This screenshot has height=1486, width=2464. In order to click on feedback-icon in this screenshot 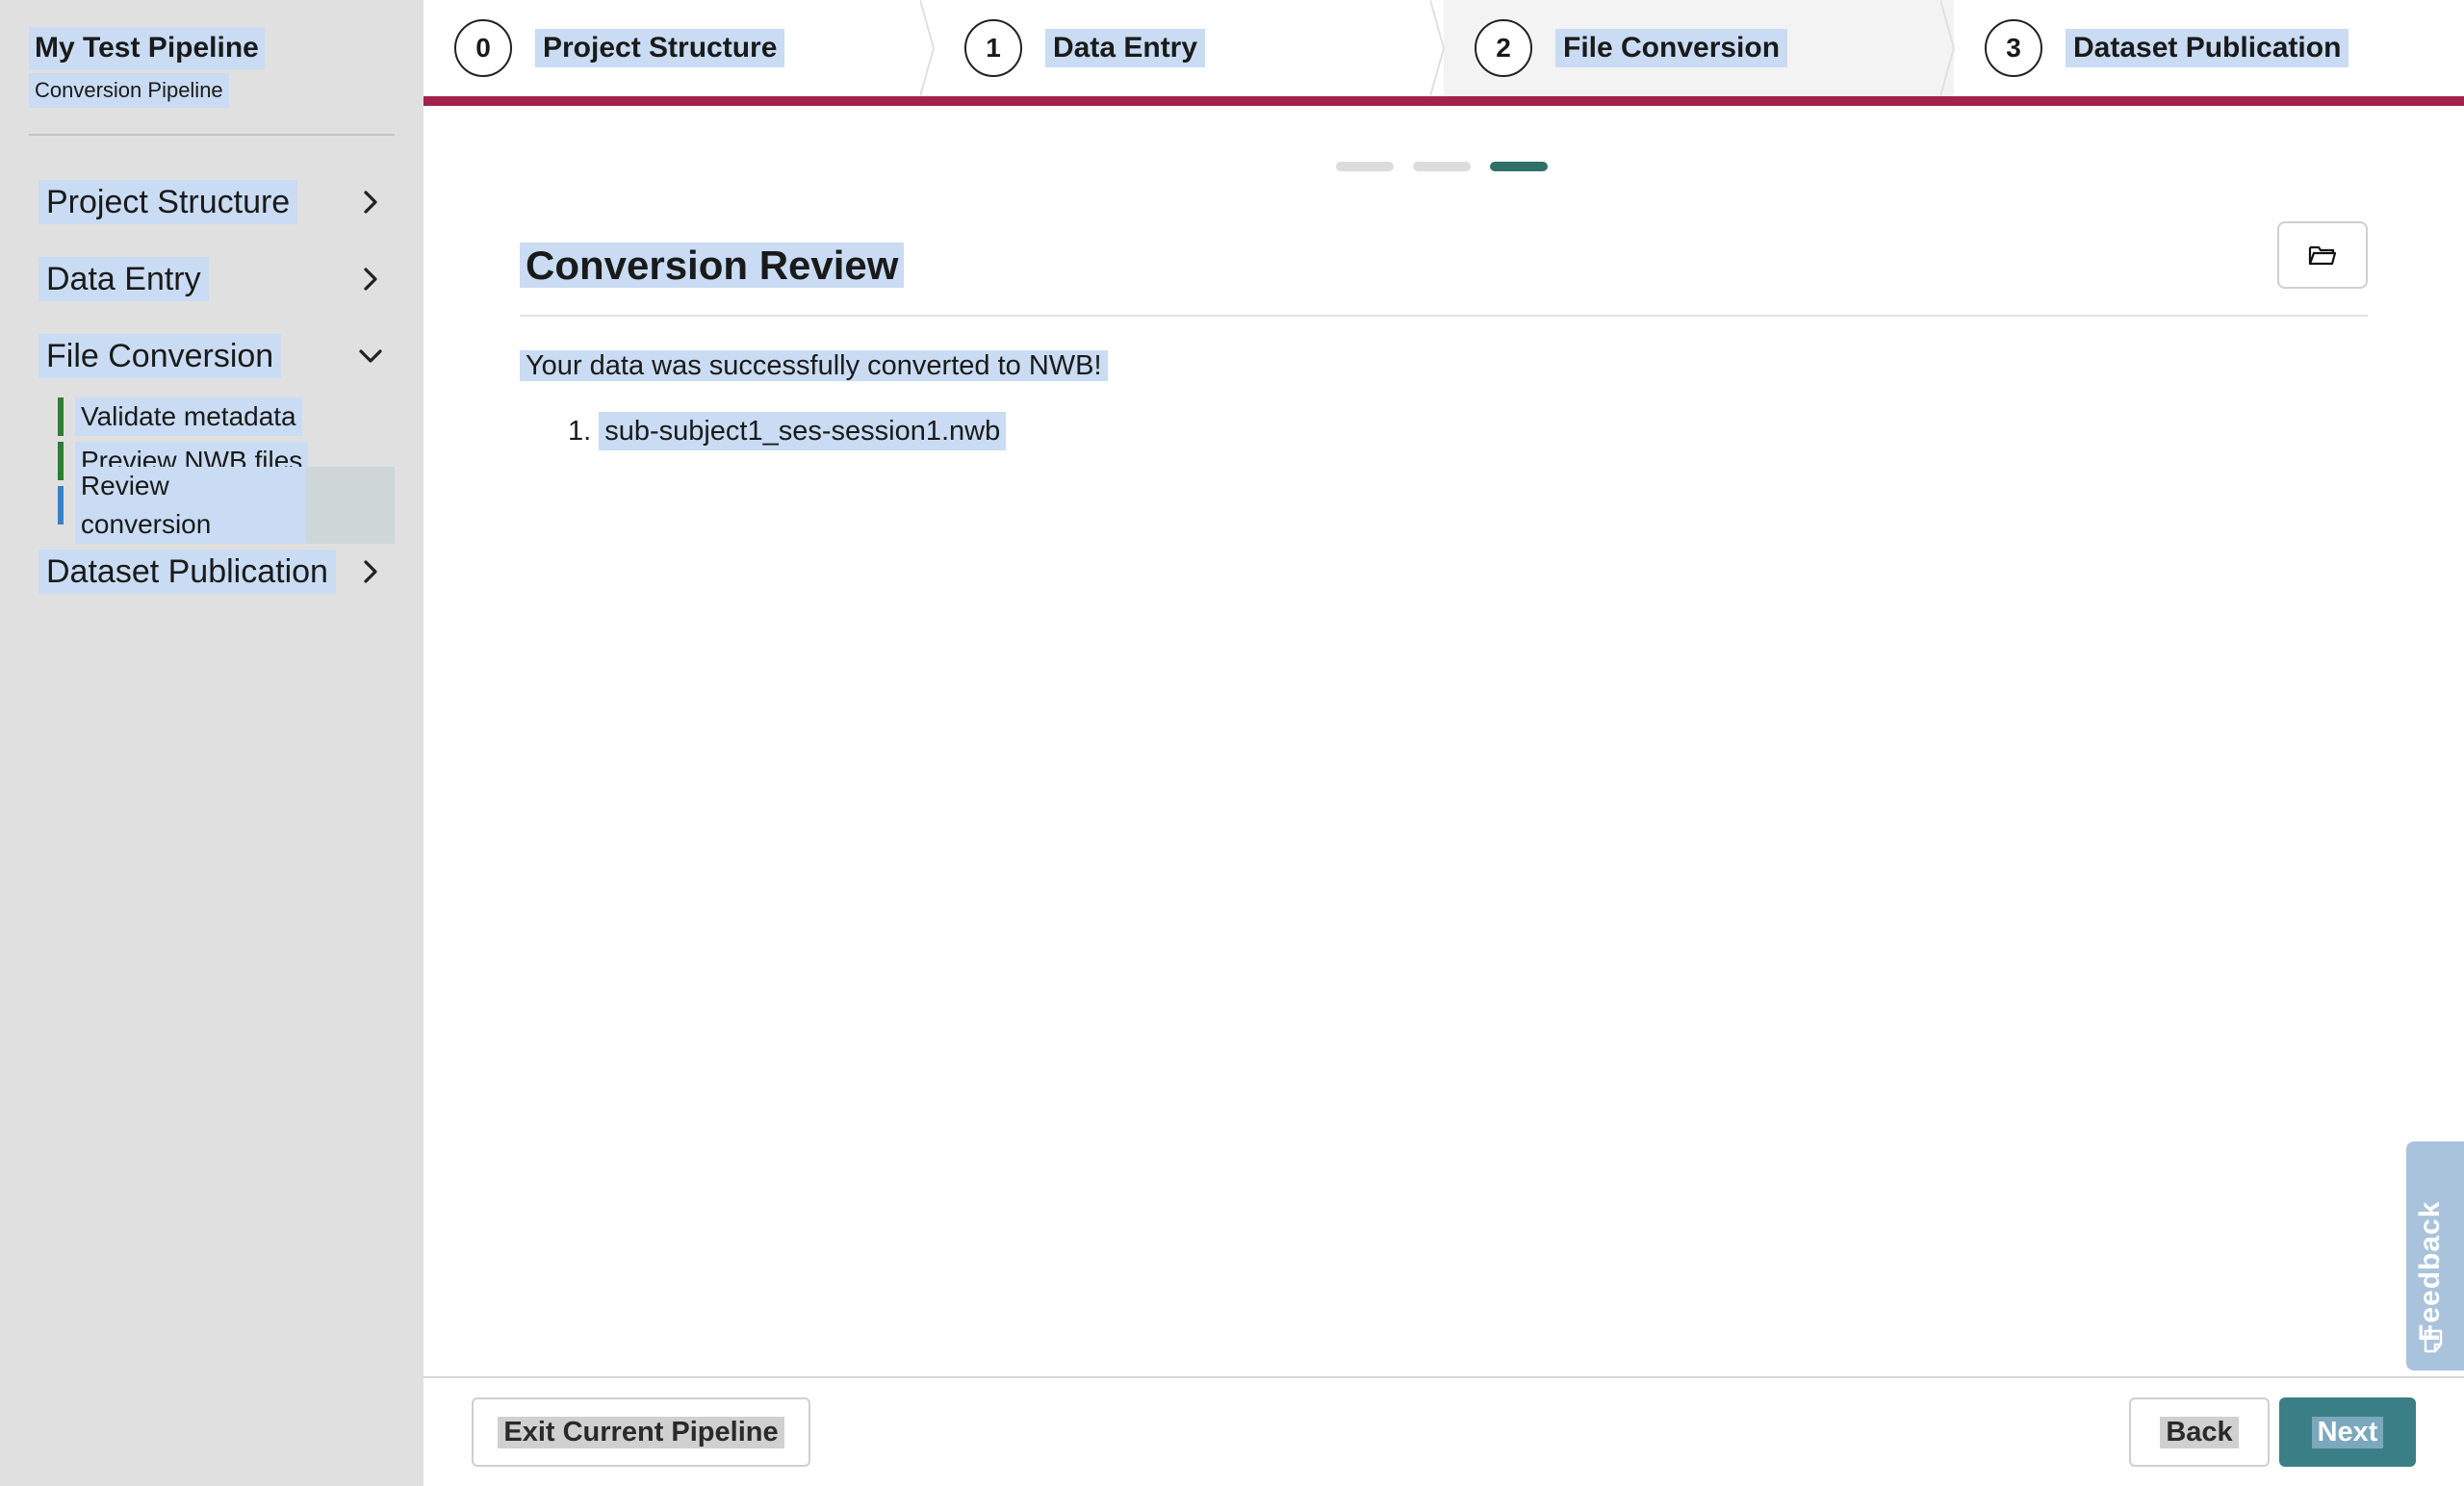, I will do `click(2433, 1341)`.